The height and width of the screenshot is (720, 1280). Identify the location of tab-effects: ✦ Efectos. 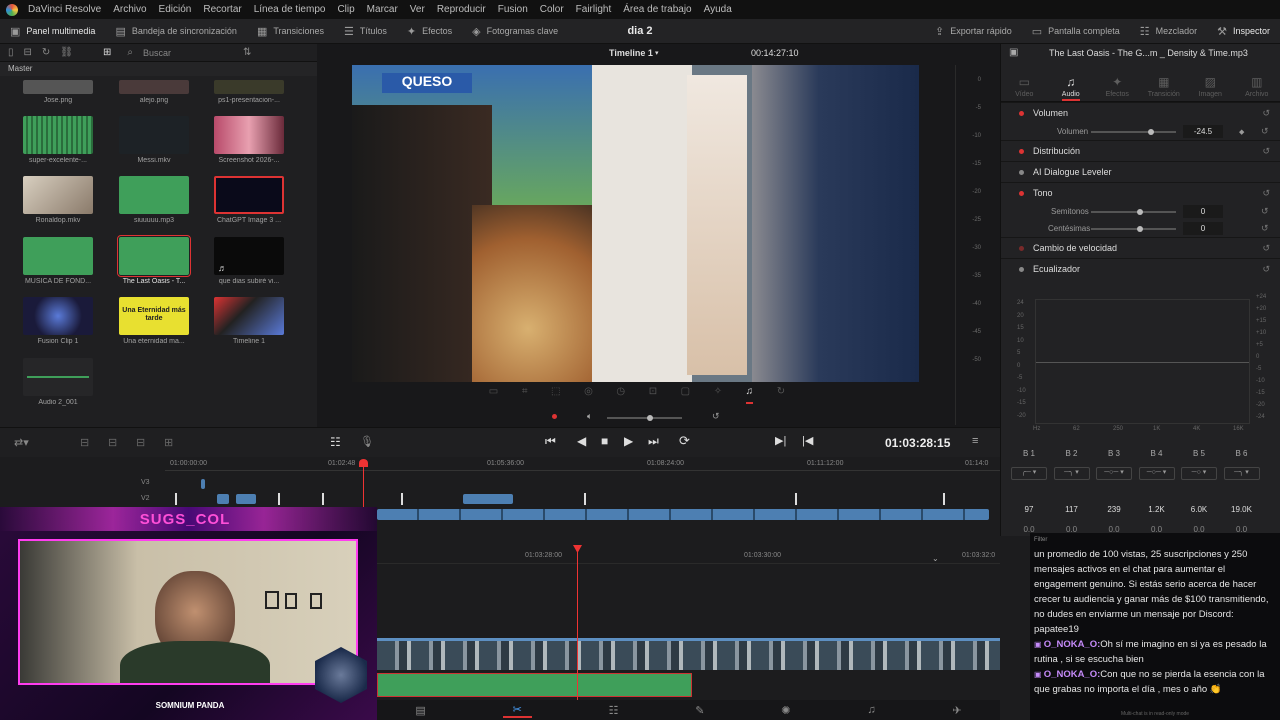
(1117, 86).